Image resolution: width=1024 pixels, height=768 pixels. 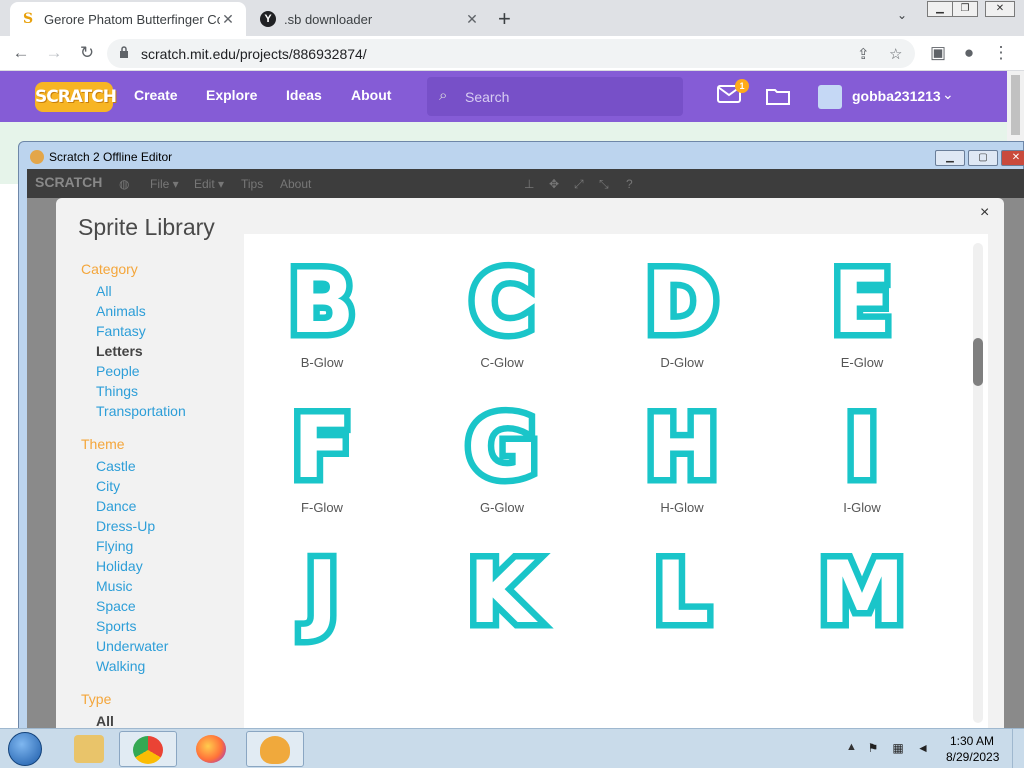 What do you see at coordinates (295, 184) in the screenshot?
I see `menu-about: About` at bounding box center [295, 184].